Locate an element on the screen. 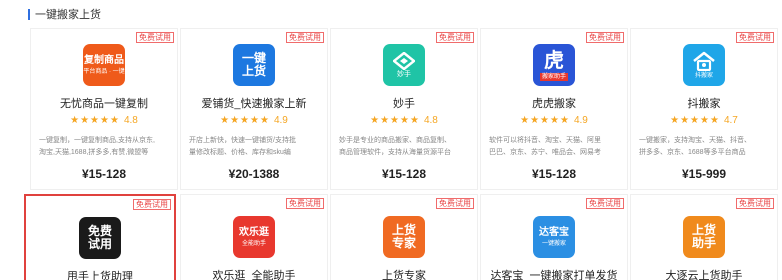 This screenshot has width=782, height=280. free-trial-logo-icon: 免费 试用 is located at coordinates (100, 238).